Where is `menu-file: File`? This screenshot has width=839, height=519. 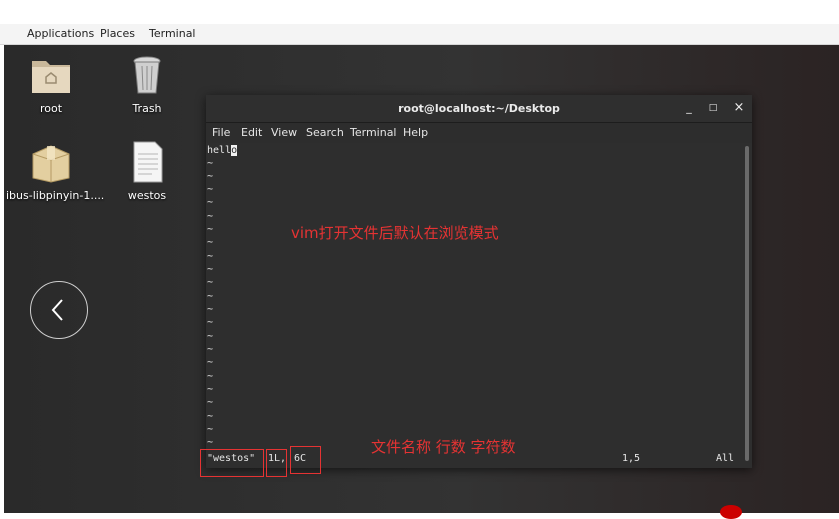
menu-file: File is located at coordinates (221, 132).